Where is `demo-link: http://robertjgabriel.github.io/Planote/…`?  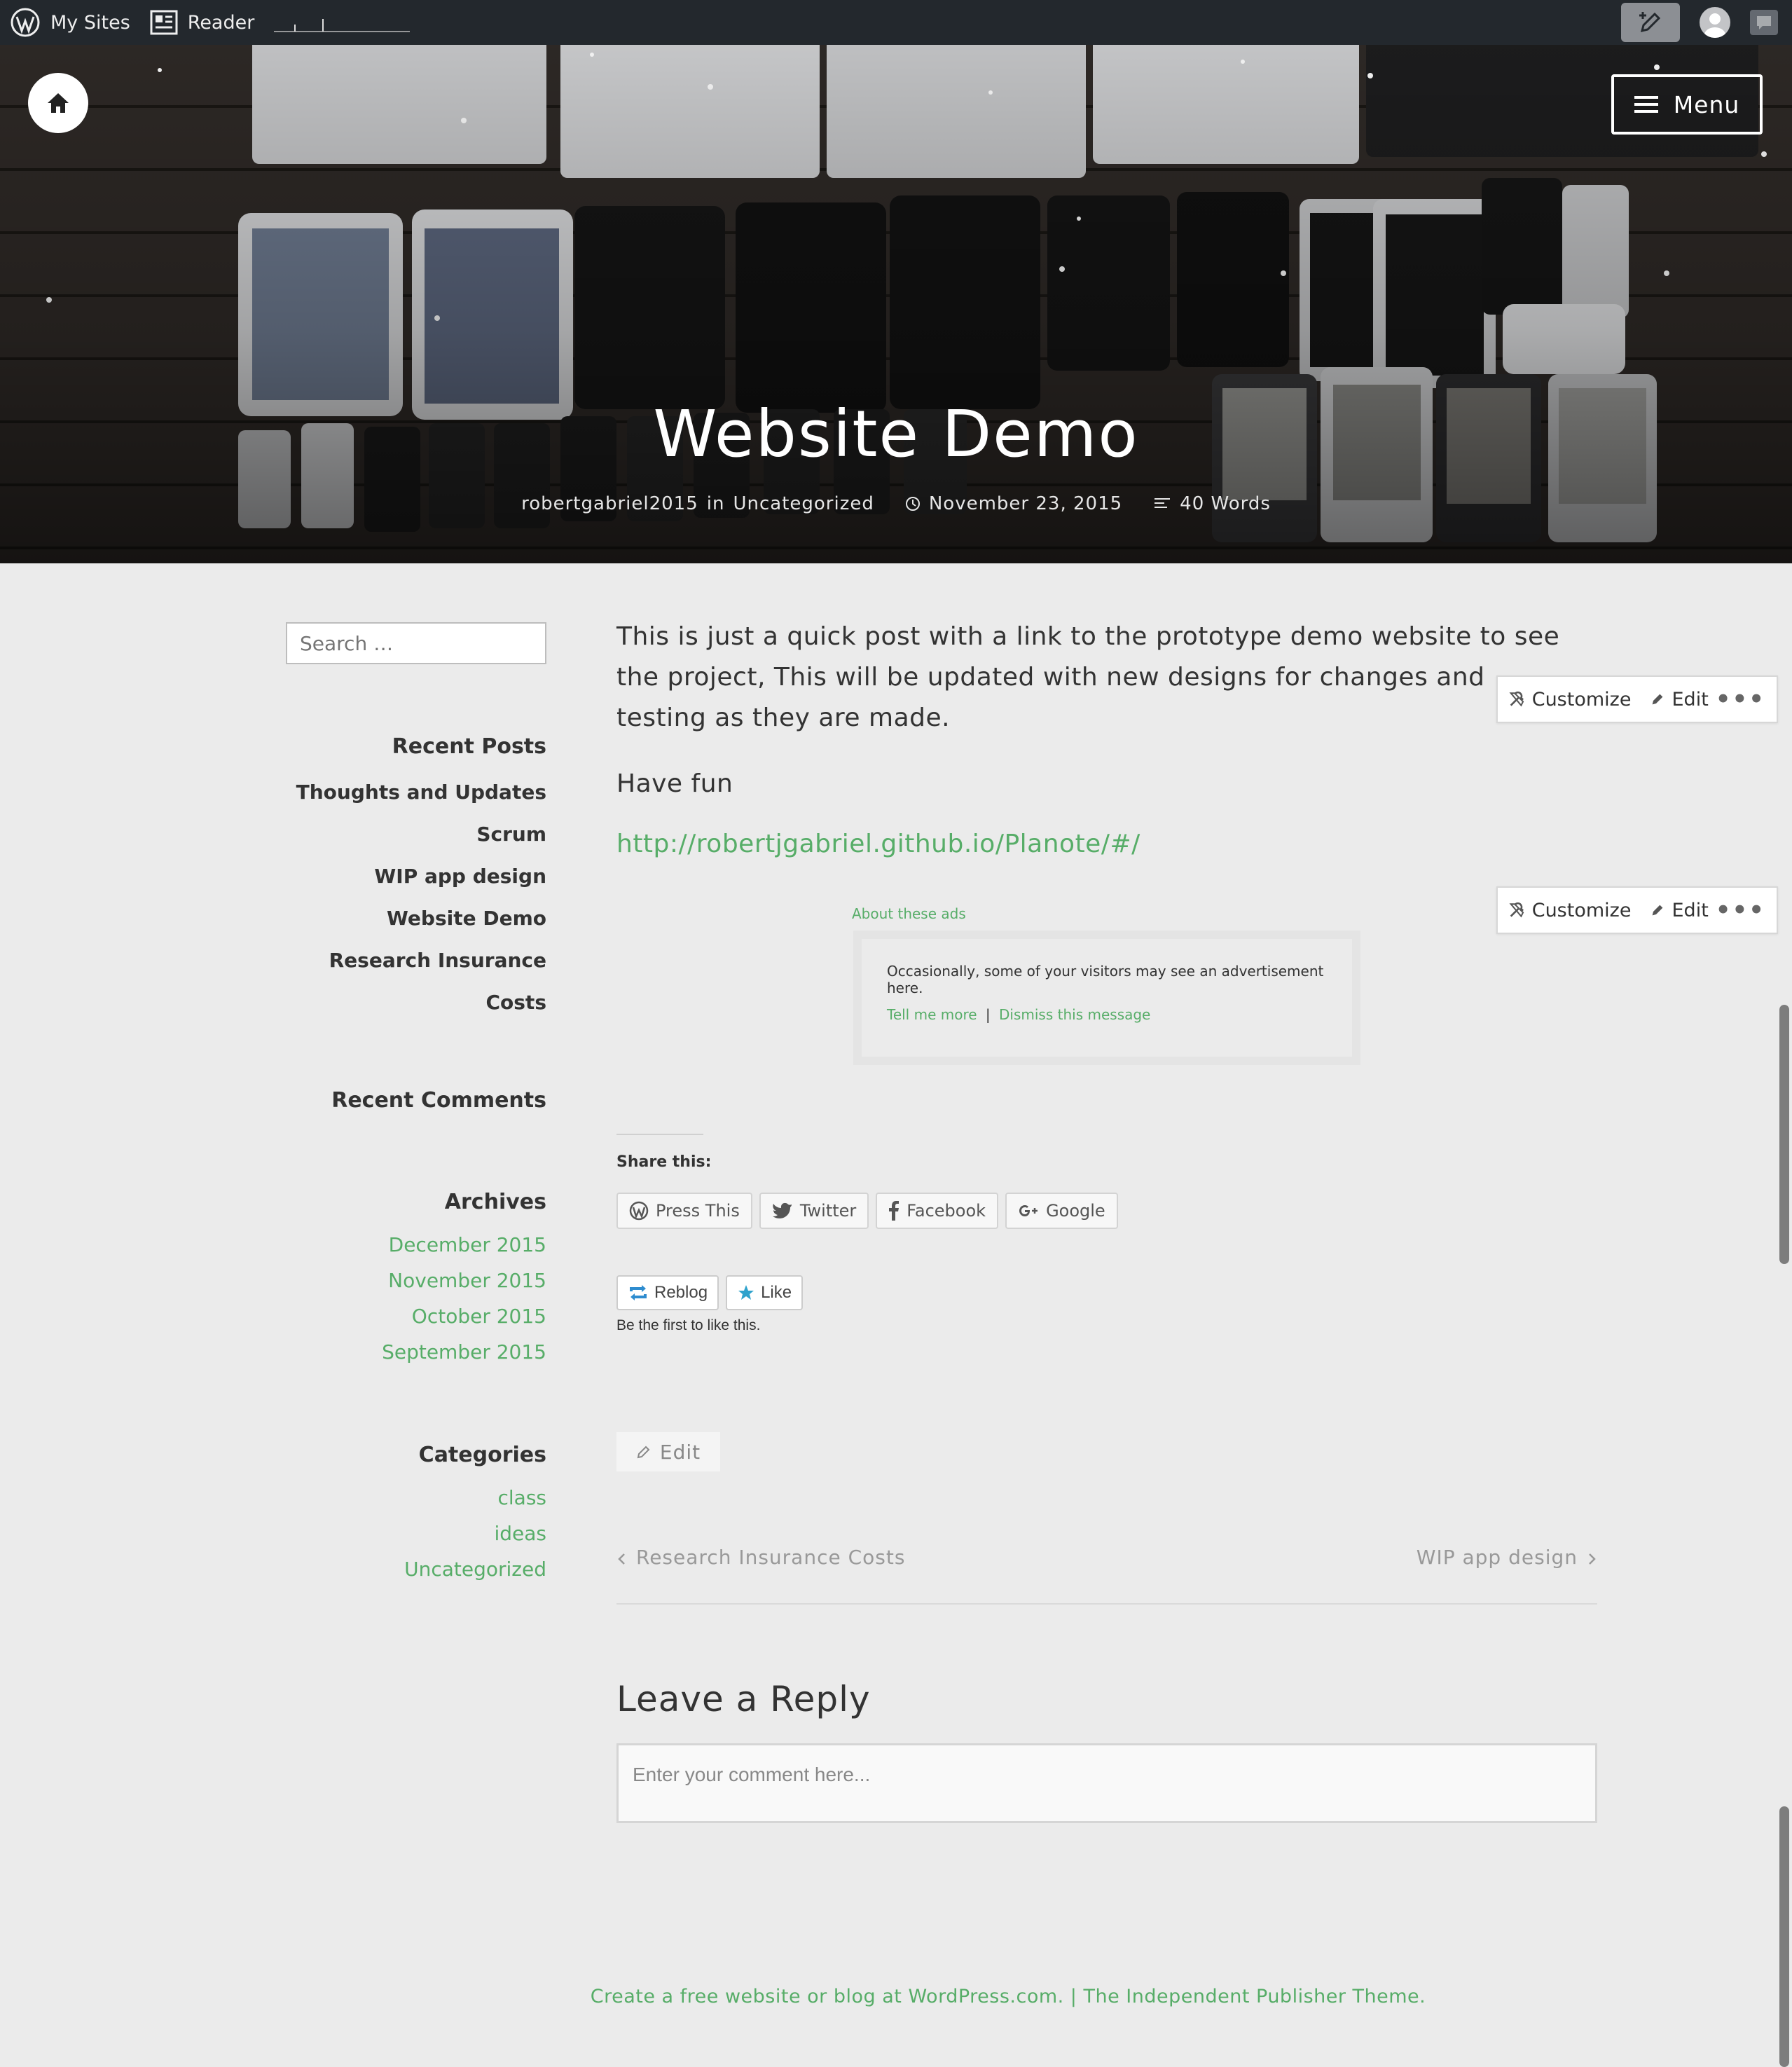 demo-link: http://robertjgabriel.github.io/Planote/… is located at coordinates (1107, 844).